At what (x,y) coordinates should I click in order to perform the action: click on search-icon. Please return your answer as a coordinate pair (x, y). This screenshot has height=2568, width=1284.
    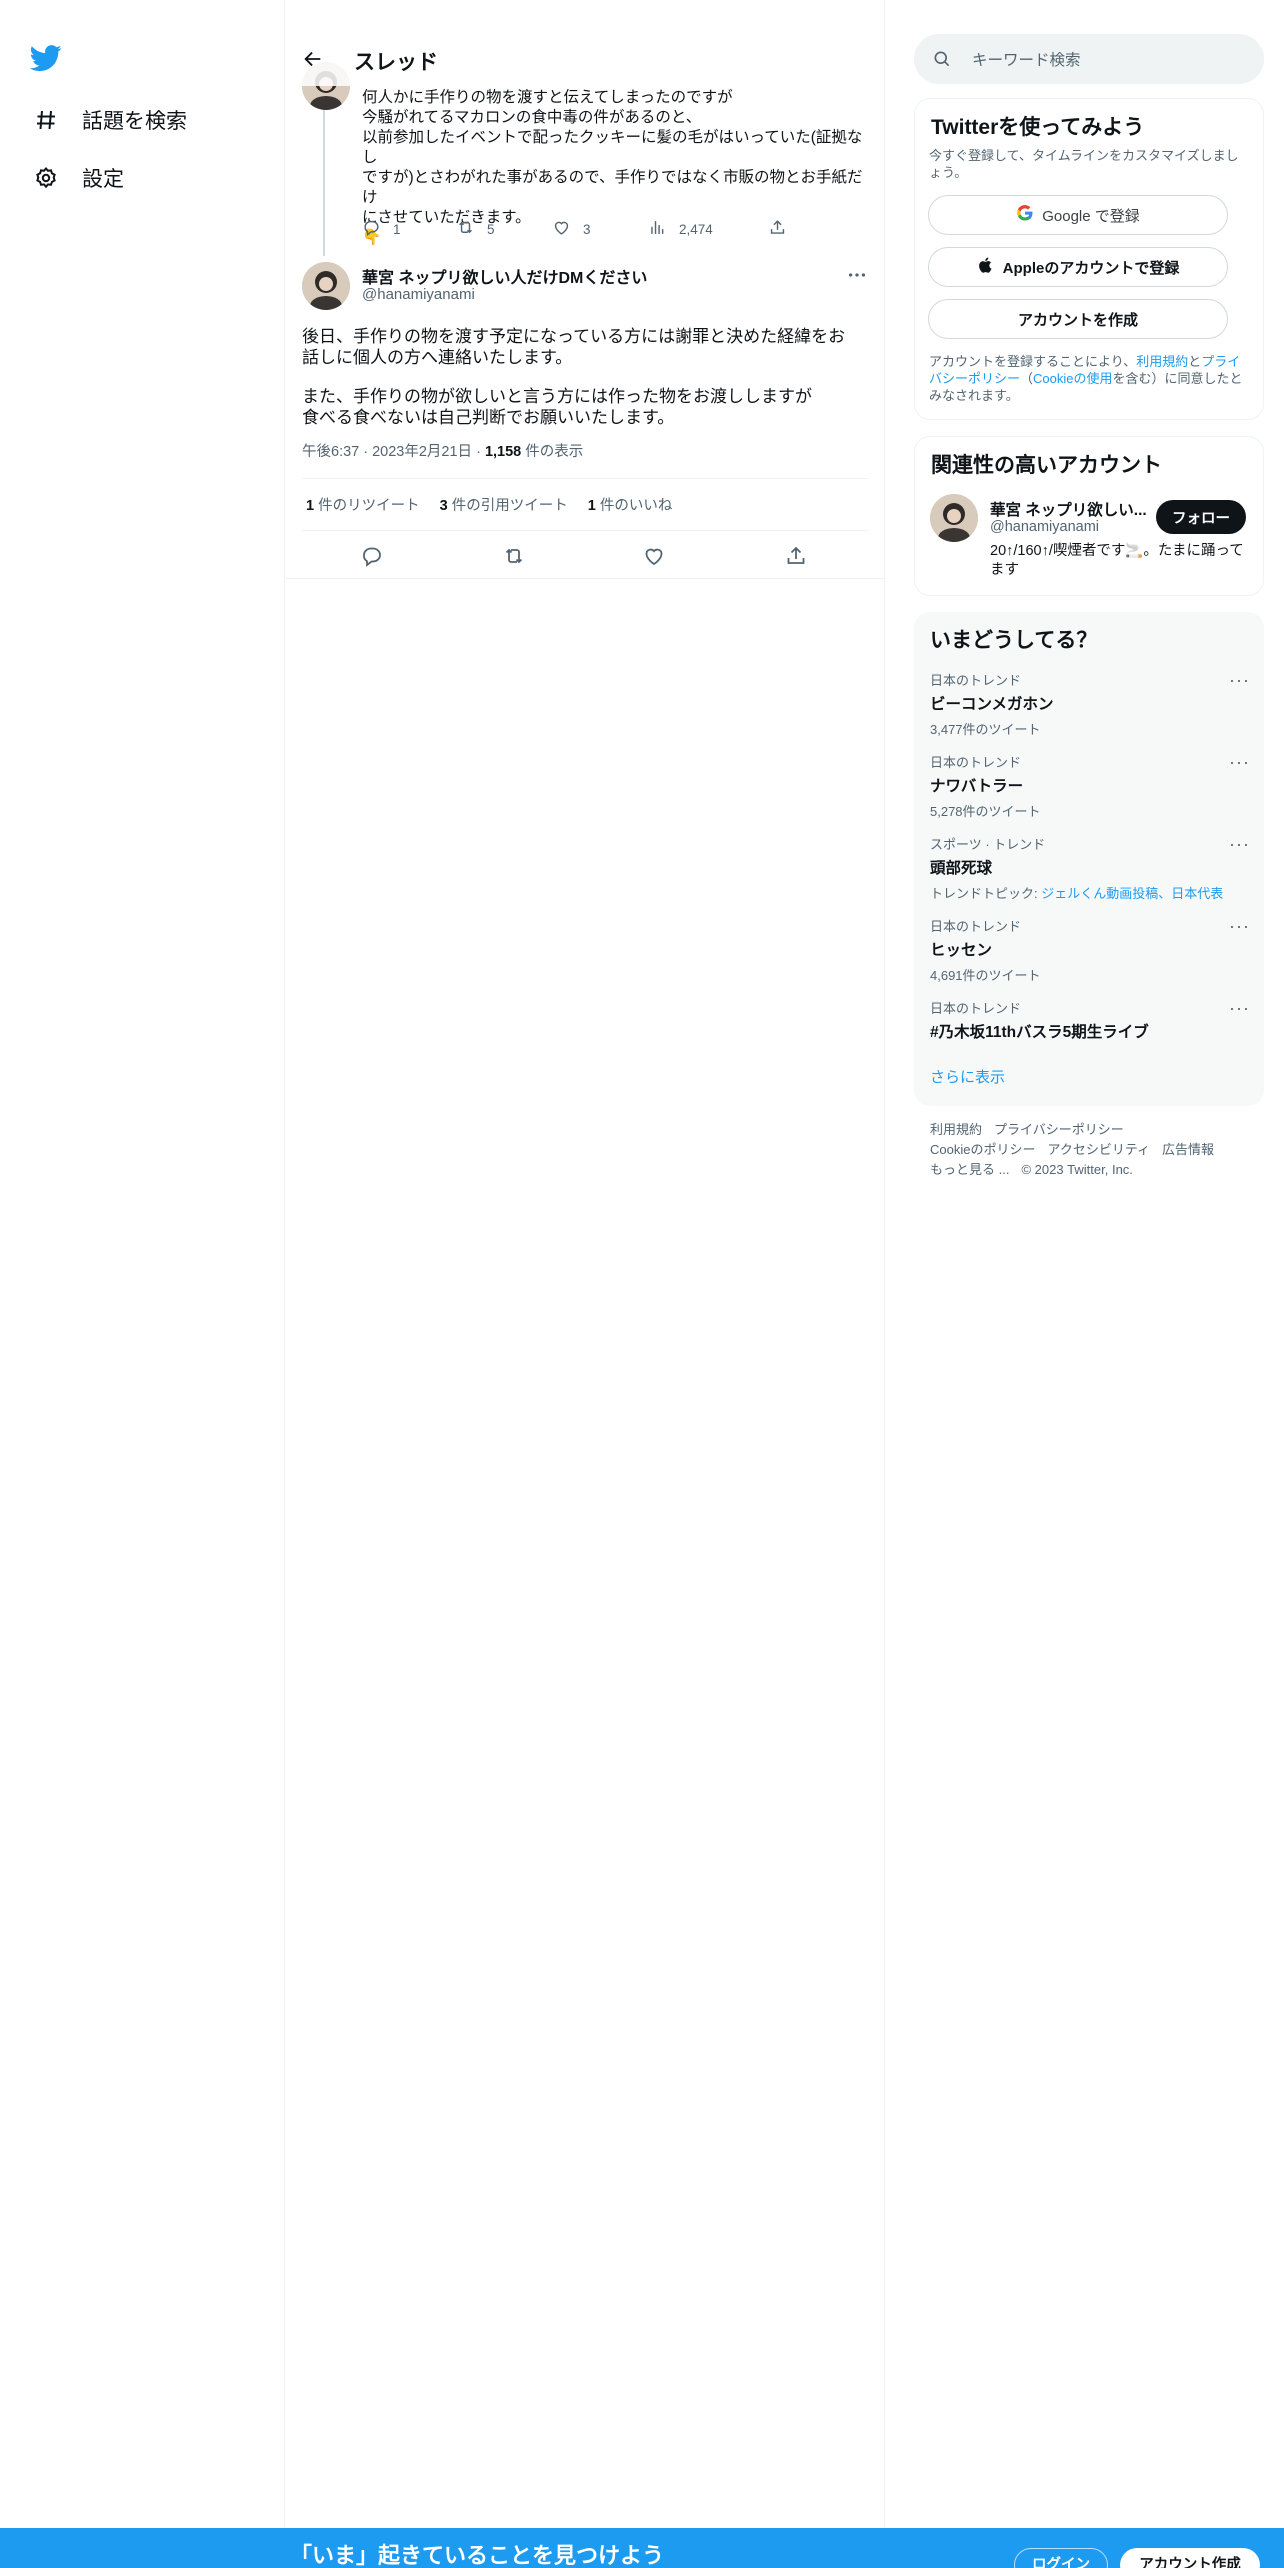
    Looking at the image, I should click on (942, 59).